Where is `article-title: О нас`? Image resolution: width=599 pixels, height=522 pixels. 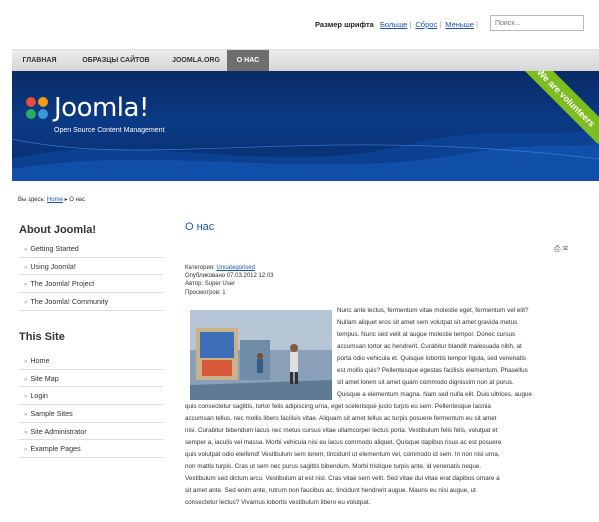
article-title: О нас is located at coordinates (200, 227).